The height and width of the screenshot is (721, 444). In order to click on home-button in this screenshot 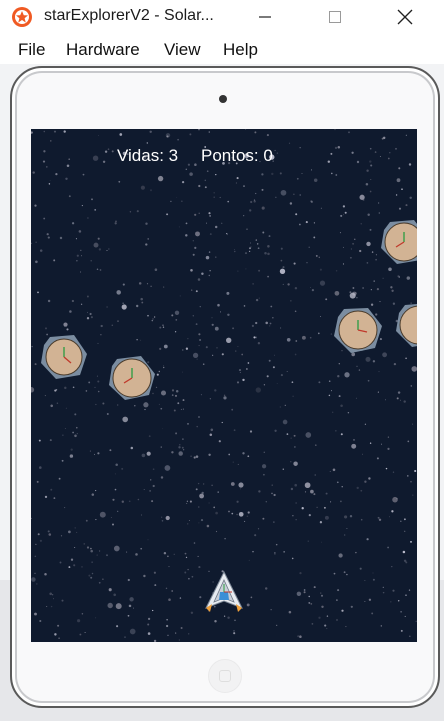, I will do `click(225, 676)`.